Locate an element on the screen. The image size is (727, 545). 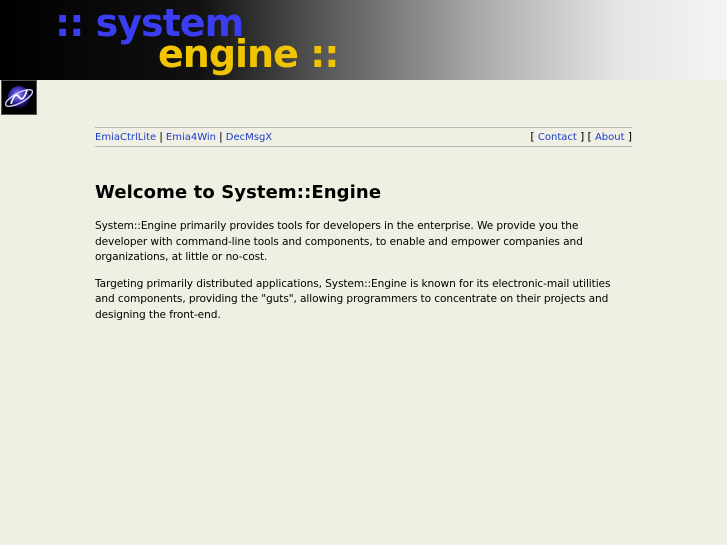
banner-title-line2: engine :: is located at coordinates (248, 54).